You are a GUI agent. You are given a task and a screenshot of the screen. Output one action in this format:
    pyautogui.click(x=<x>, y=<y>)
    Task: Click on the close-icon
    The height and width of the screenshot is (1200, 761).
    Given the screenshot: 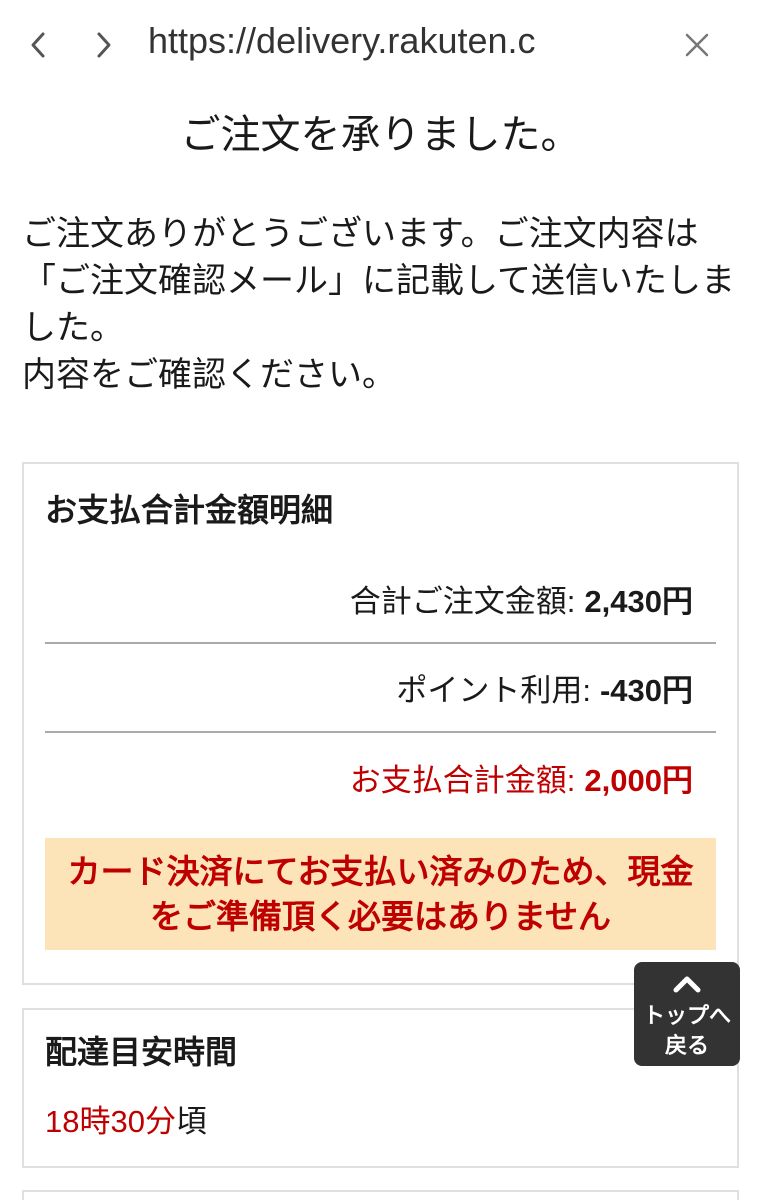 What is the action you would take?
    pyautogui.click(x=697, y=45)
    